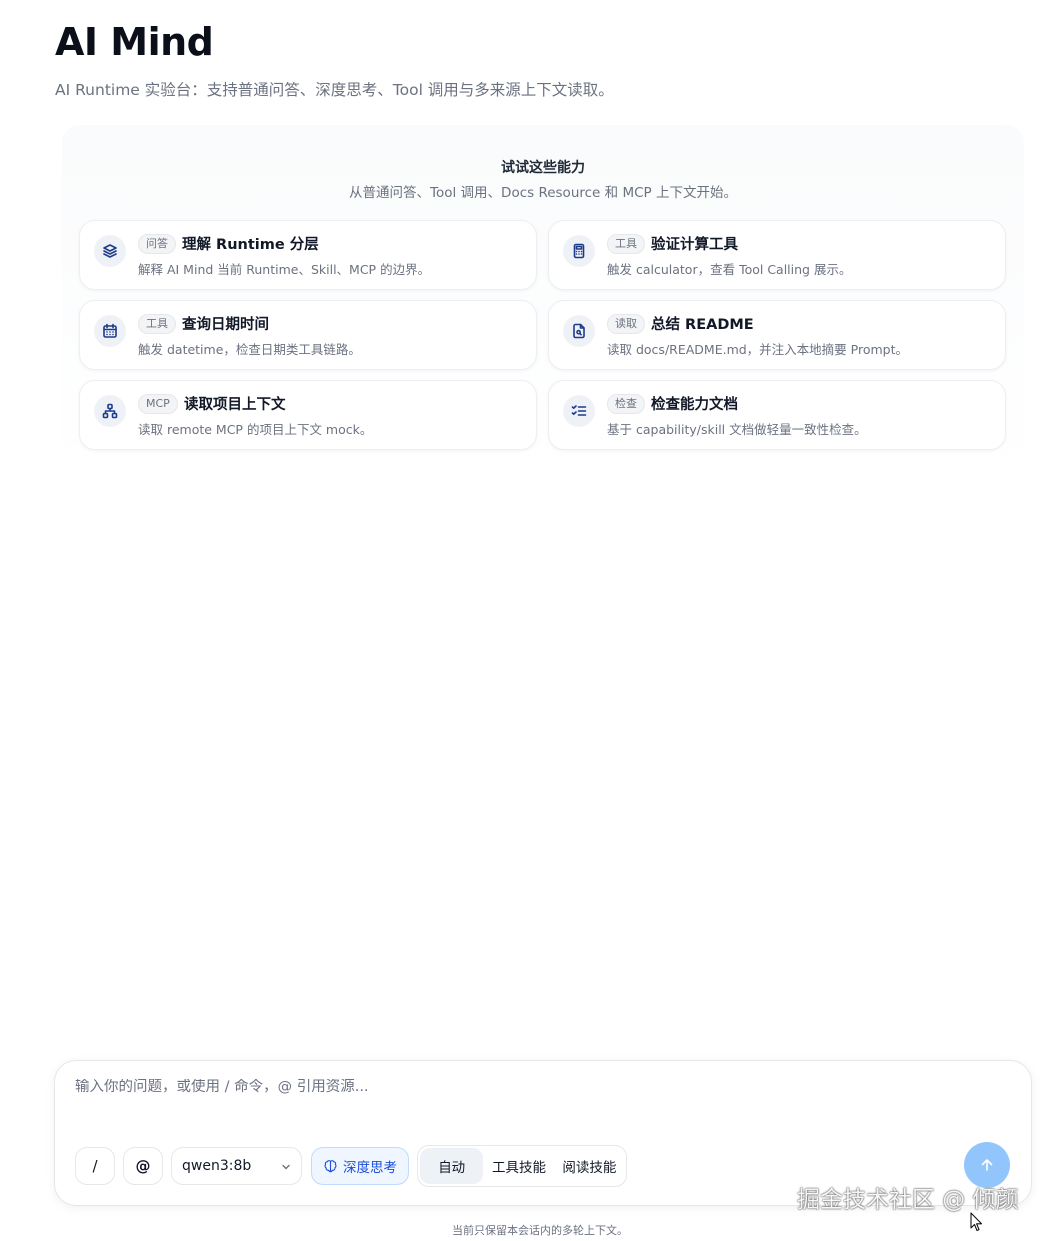 The width and height of the screenshot is (1064, 1241). What do you see at coordinates (308, 415) in the screenshot?
I see `suggestion-card-mcp-context: MCP 读取项目上下文 读取 remote MCP 的项目上下文 mock。` at bounding box center [308, 415].